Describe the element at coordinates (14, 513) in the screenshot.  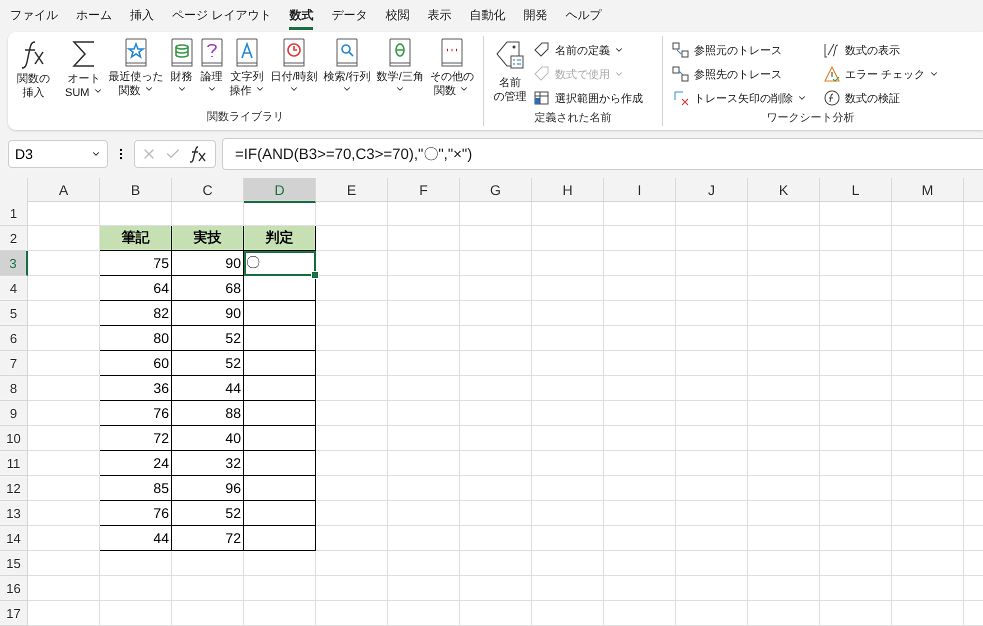
I see `row-header: 13` at that location.